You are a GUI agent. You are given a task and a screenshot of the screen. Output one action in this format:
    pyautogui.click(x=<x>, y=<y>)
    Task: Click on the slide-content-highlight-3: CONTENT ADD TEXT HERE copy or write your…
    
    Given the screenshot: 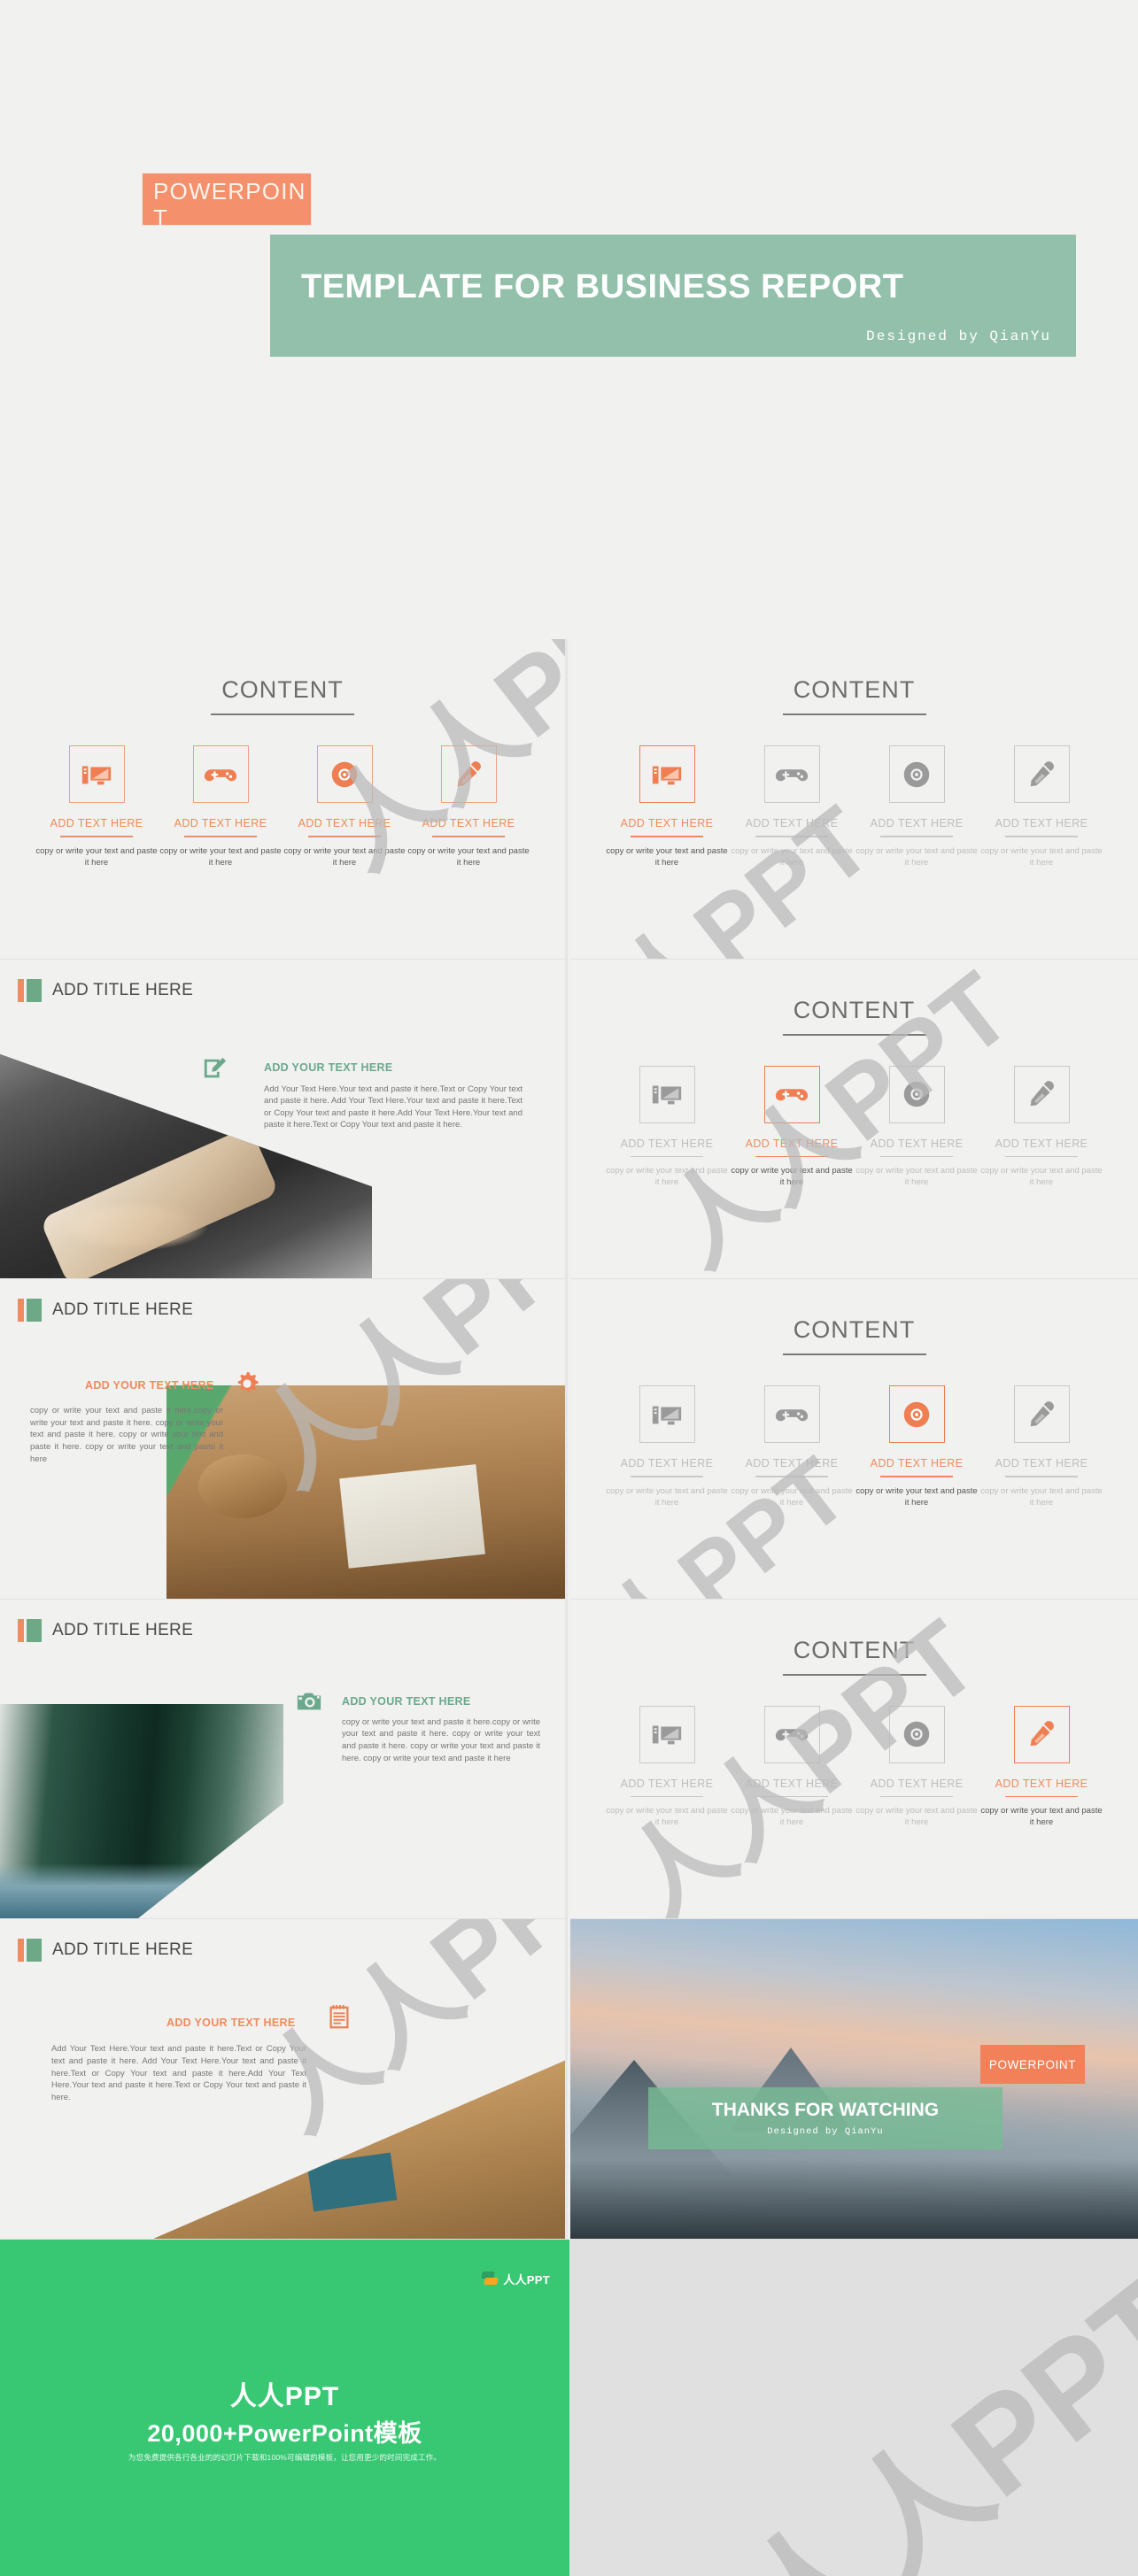 What is the action you would take?
    pyautogui.click(x=854, y=1439)
    